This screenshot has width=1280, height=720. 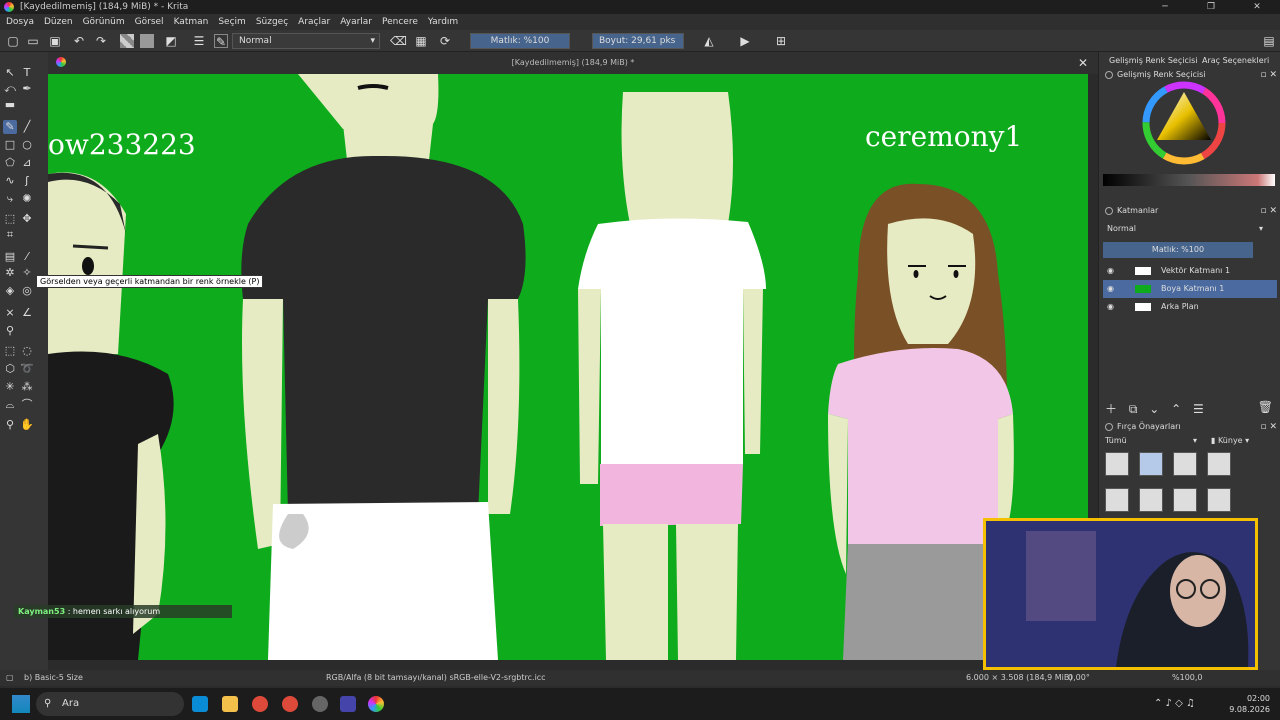 What do you see at coordinates (1189, 180) in the screenshot?
I see `color-history-strip` at bounding box center [1189, 180].